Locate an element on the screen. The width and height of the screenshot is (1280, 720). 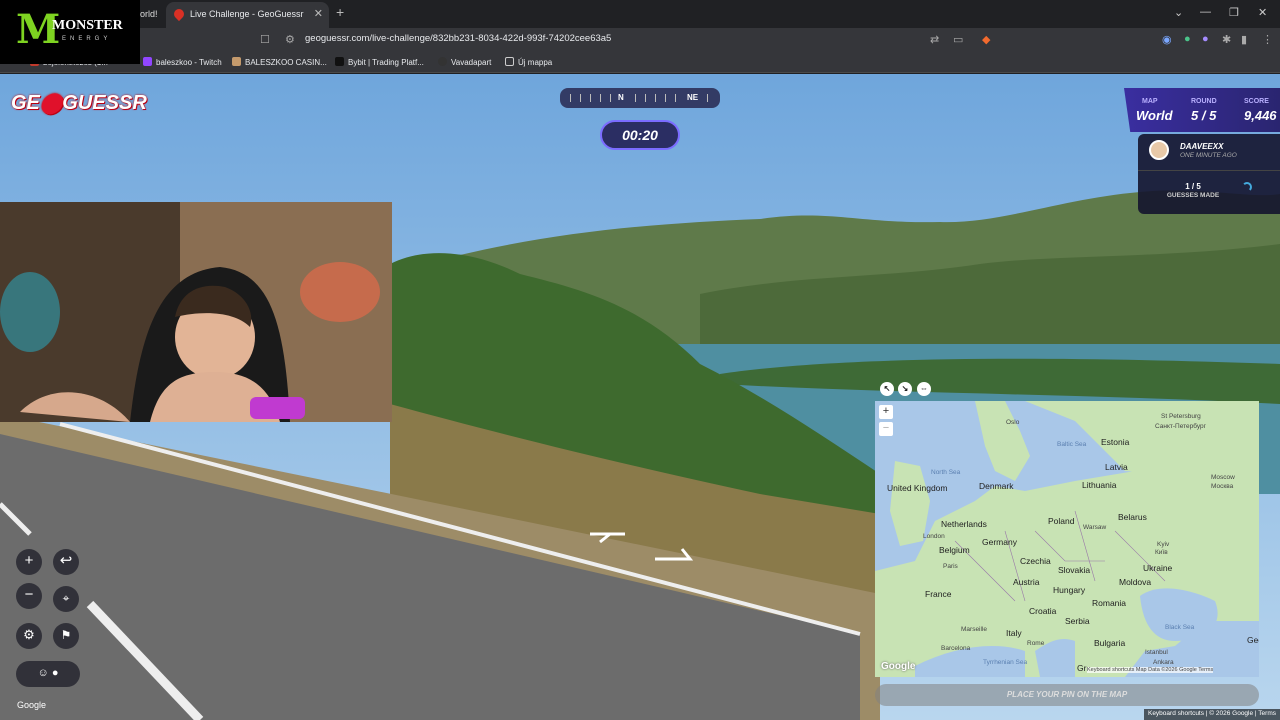
site-info-icon: ⚙ is located at coordinates (290, 39).